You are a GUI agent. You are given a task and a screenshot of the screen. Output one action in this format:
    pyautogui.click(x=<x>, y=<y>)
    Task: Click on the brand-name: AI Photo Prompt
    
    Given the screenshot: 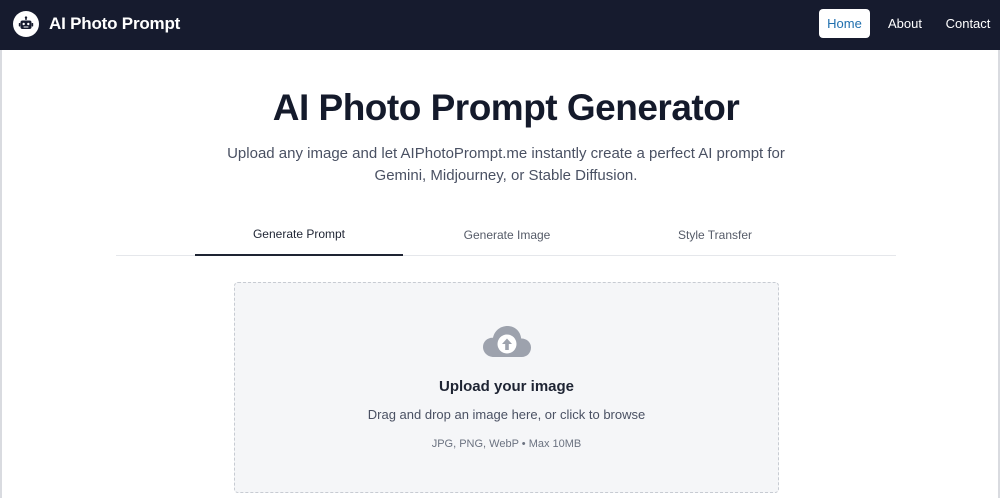 What is the action you would take?
    pyautogui.click(x=115, y=23)
    